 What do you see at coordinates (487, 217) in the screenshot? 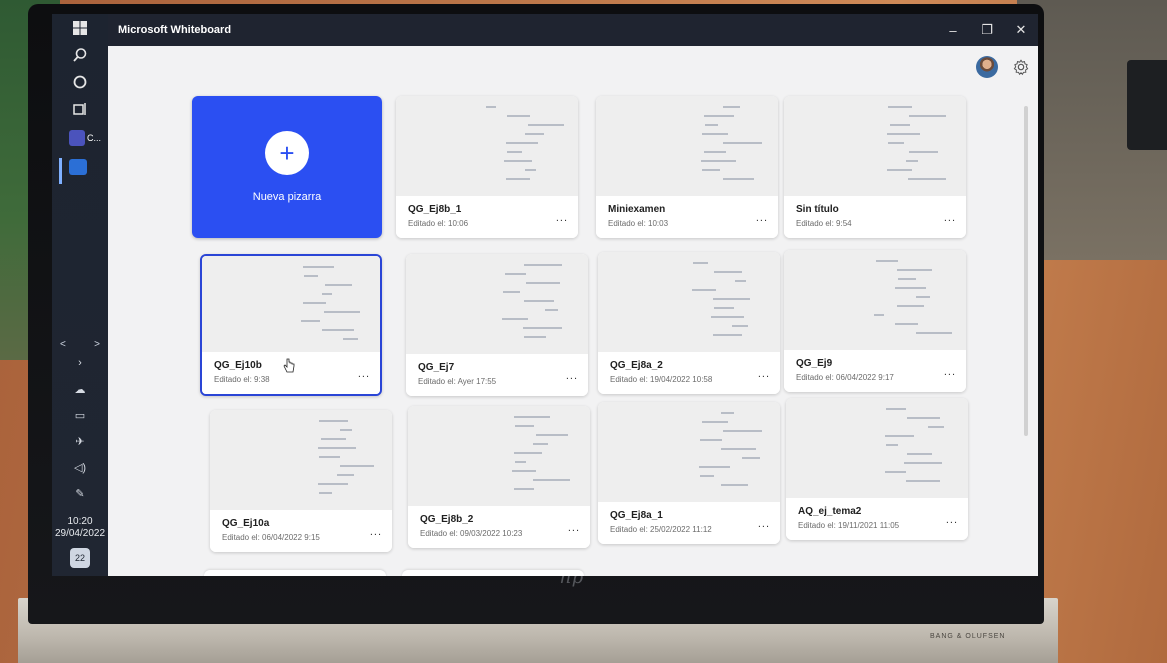
I see `board-meta: QG_Ej8b_1 Editado el: 10:06` at bounding box center [487, 217].